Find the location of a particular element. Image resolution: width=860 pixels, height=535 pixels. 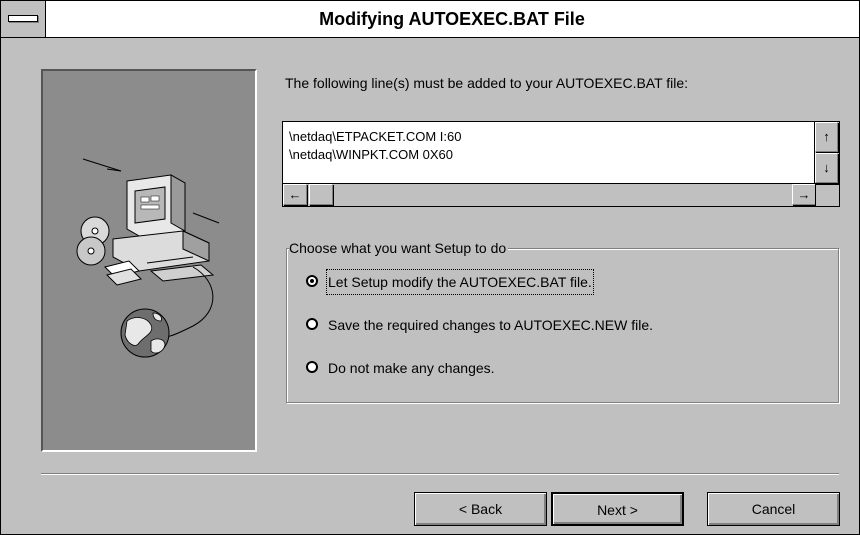

next-button: Next > is located at coordinates (617, 509).